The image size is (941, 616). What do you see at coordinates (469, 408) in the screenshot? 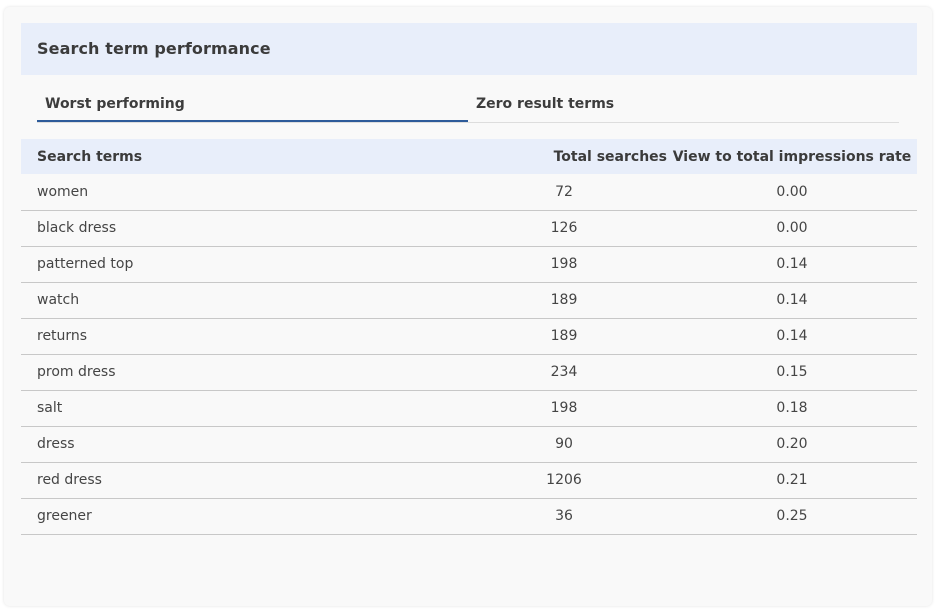
I see `table-row: salt 198 0.18` at bounding box center [469, 408].